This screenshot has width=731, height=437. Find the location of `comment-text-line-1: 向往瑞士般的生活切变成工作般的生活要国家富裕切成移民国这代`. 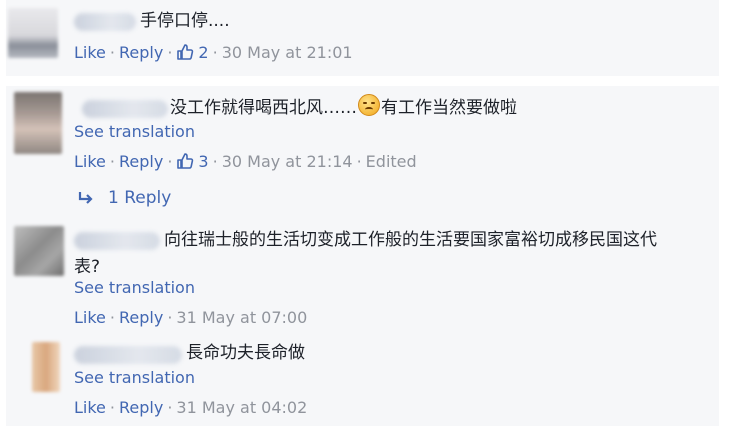

comment-text-line-1: 向往瑞士般的生活切变成工作般的生活要国家富裕切成移民国这代 is located at coordinates (410, 240).